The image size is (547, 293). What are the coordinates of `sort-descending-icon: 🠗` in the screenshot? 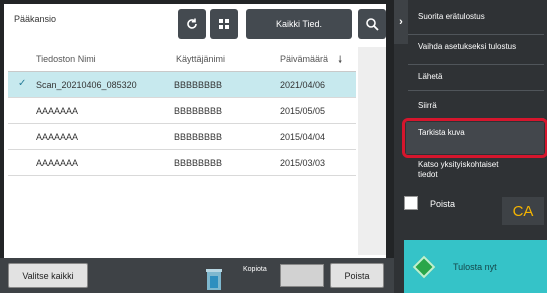 It's located at (340, 61).